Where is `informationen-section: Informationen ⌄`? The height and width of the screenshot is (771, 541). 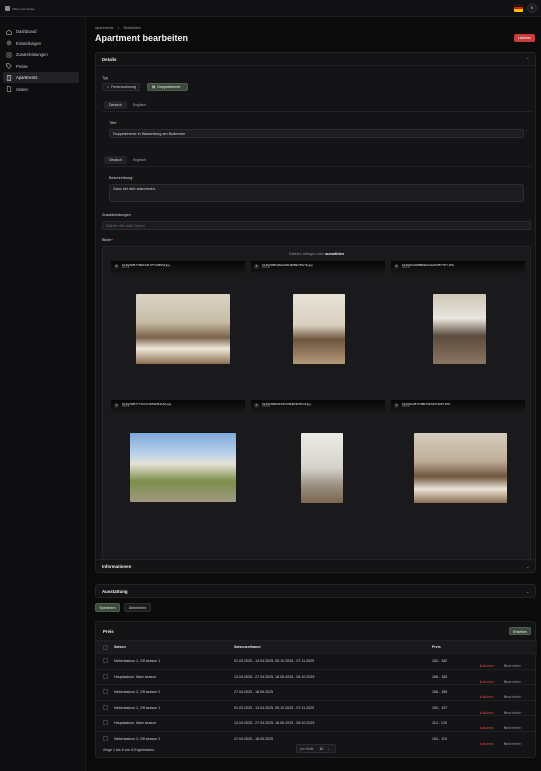 informationen-section: Informationen ⌄ is located at coordinates (315, 566).